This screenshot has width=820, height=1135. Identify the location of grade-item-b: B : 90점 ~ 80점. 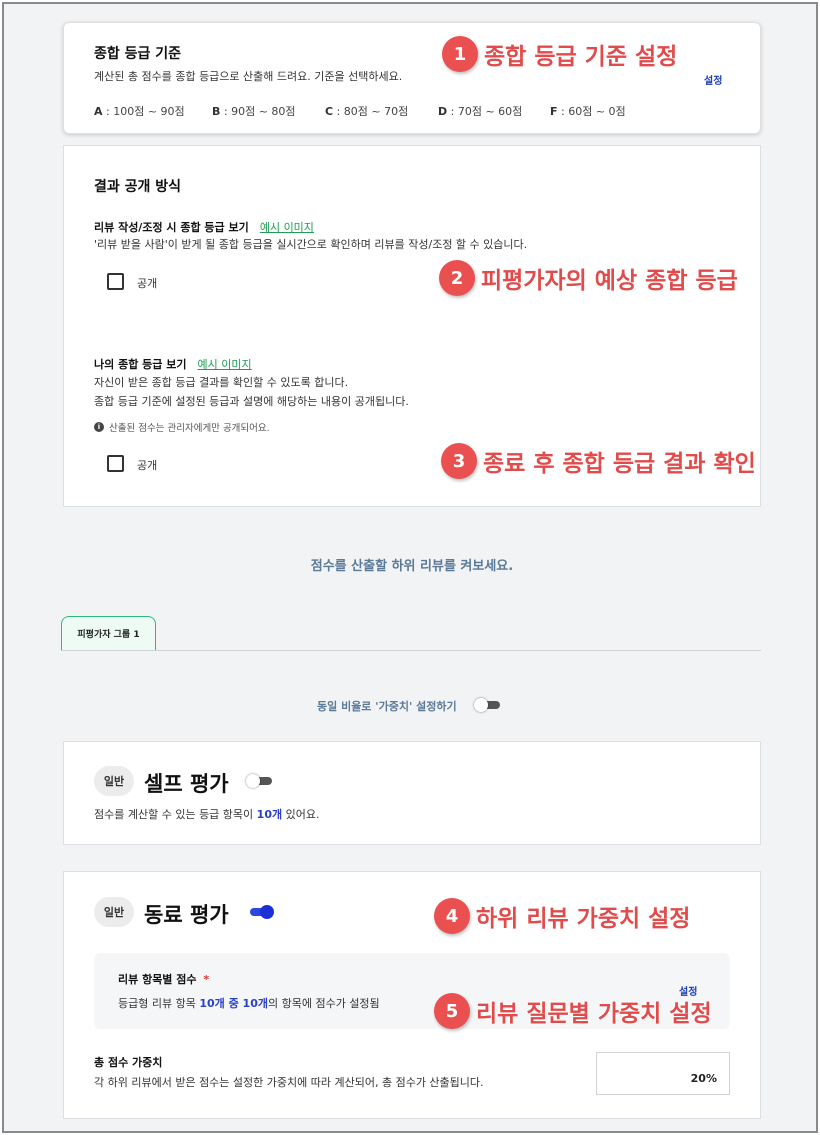
(254, 111).